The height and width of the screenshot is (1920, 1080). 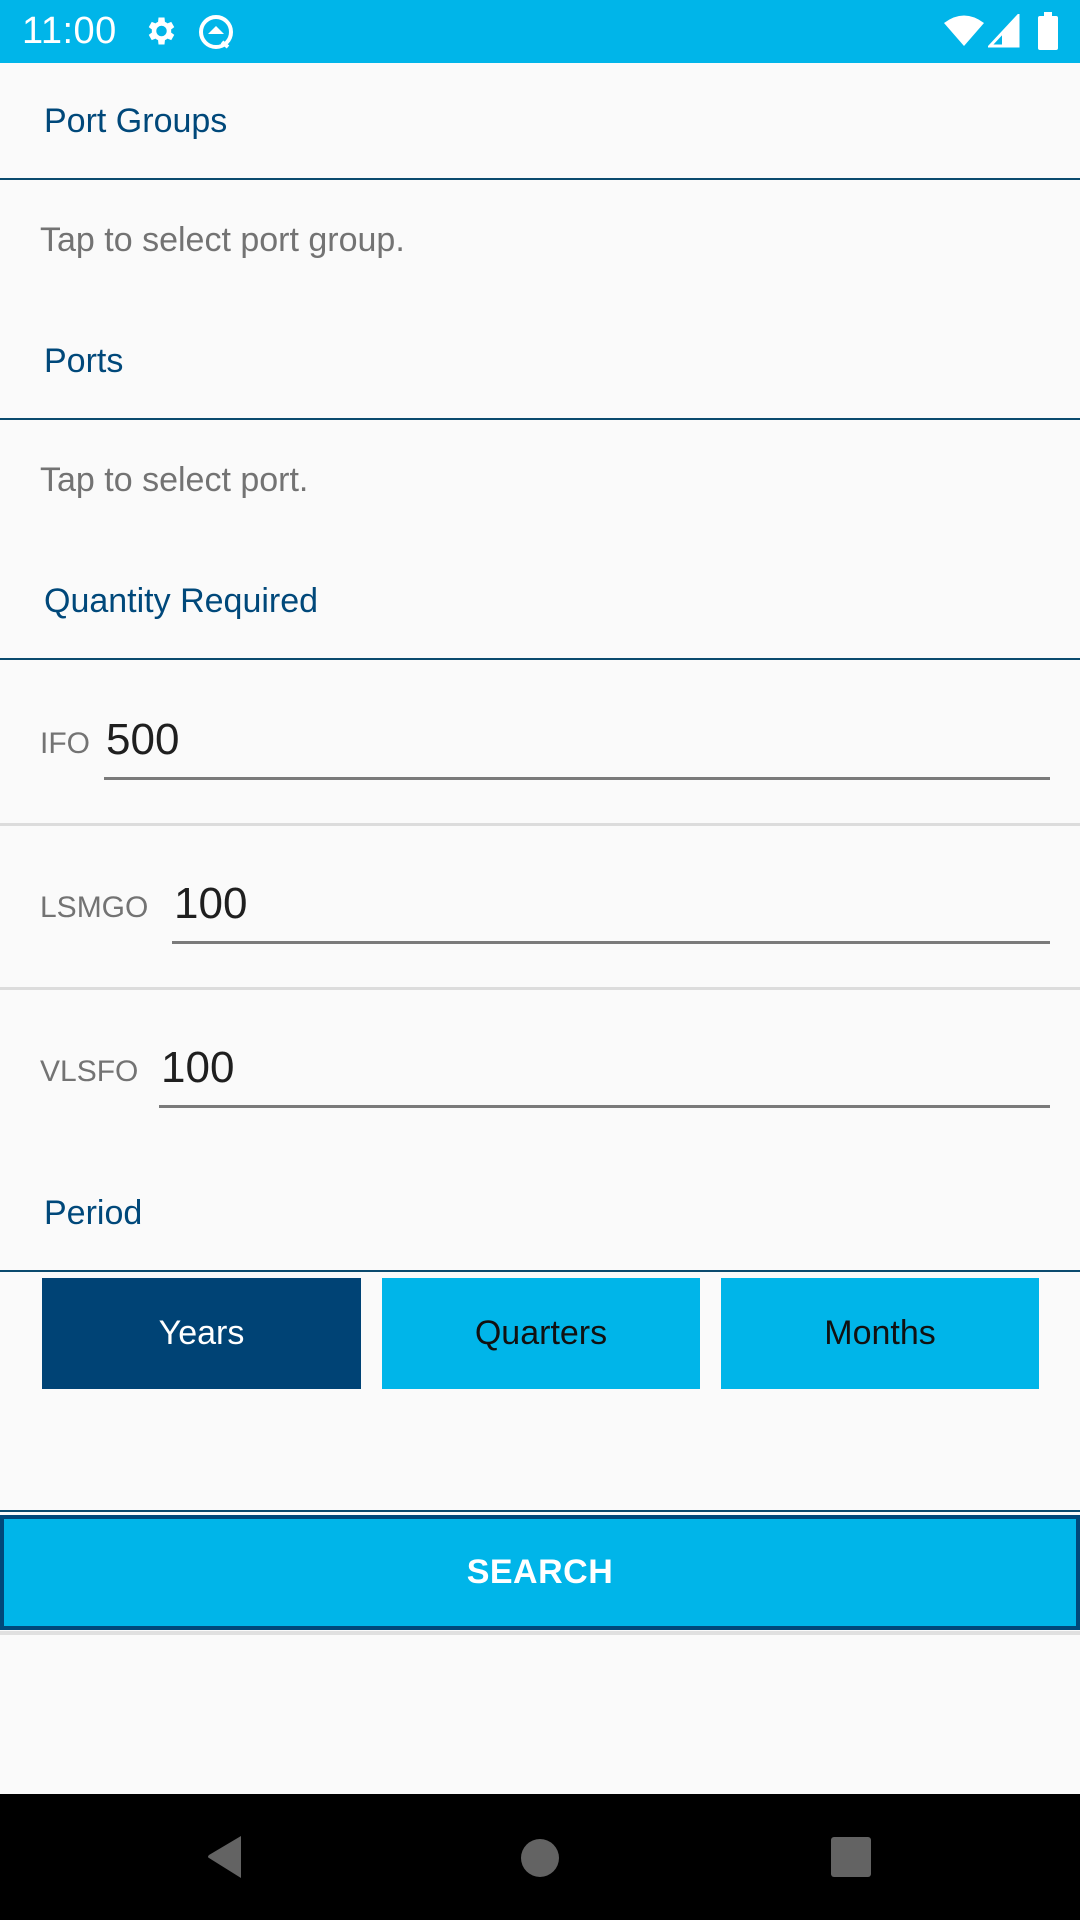 I want to click on period-quarters-button: Quarters, so click(x=541, y=1333).